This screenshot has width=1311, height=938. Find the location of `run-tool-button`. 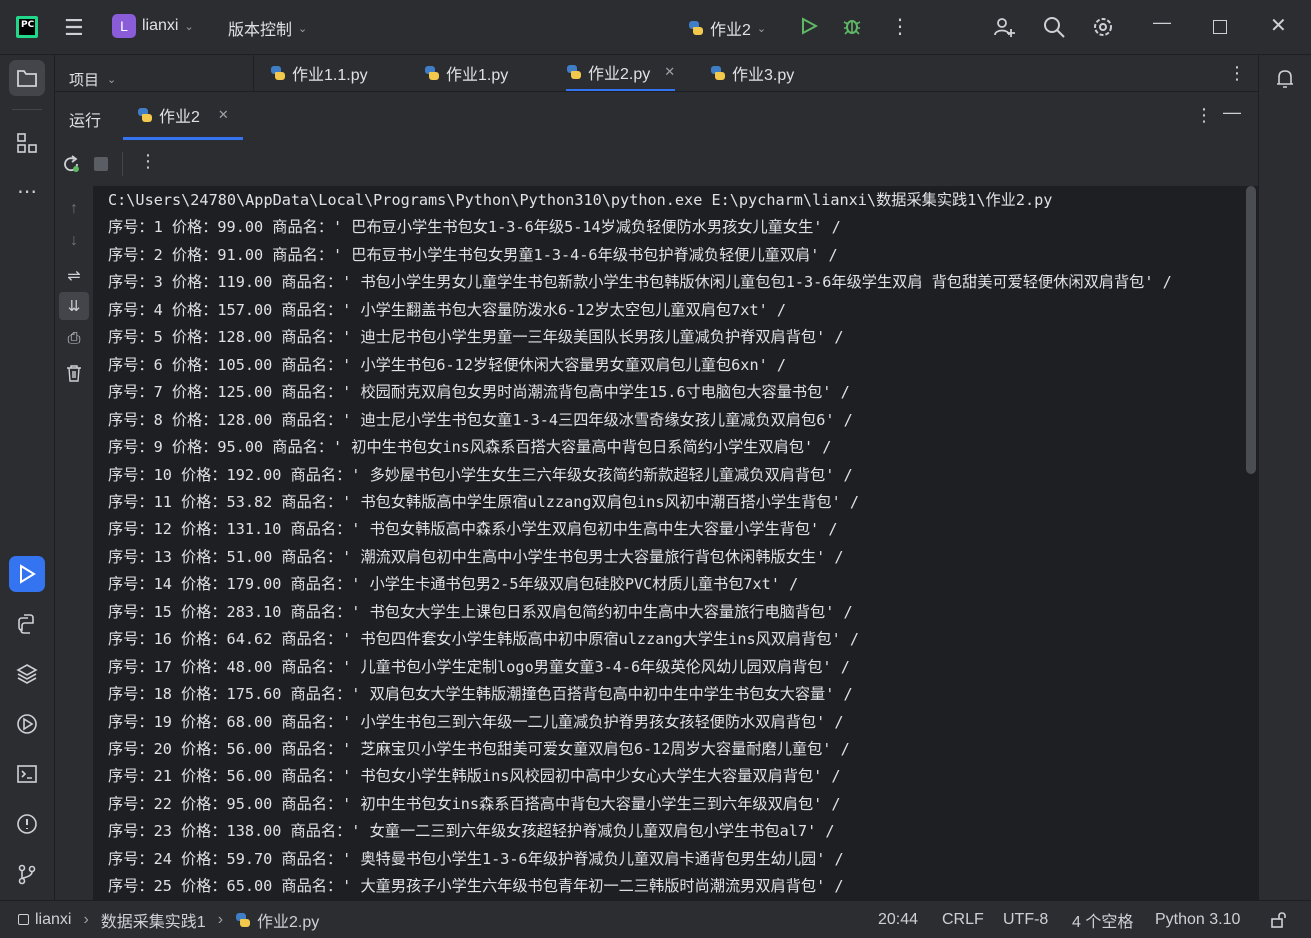

run-tool-button is located at coordinates (27, 574).